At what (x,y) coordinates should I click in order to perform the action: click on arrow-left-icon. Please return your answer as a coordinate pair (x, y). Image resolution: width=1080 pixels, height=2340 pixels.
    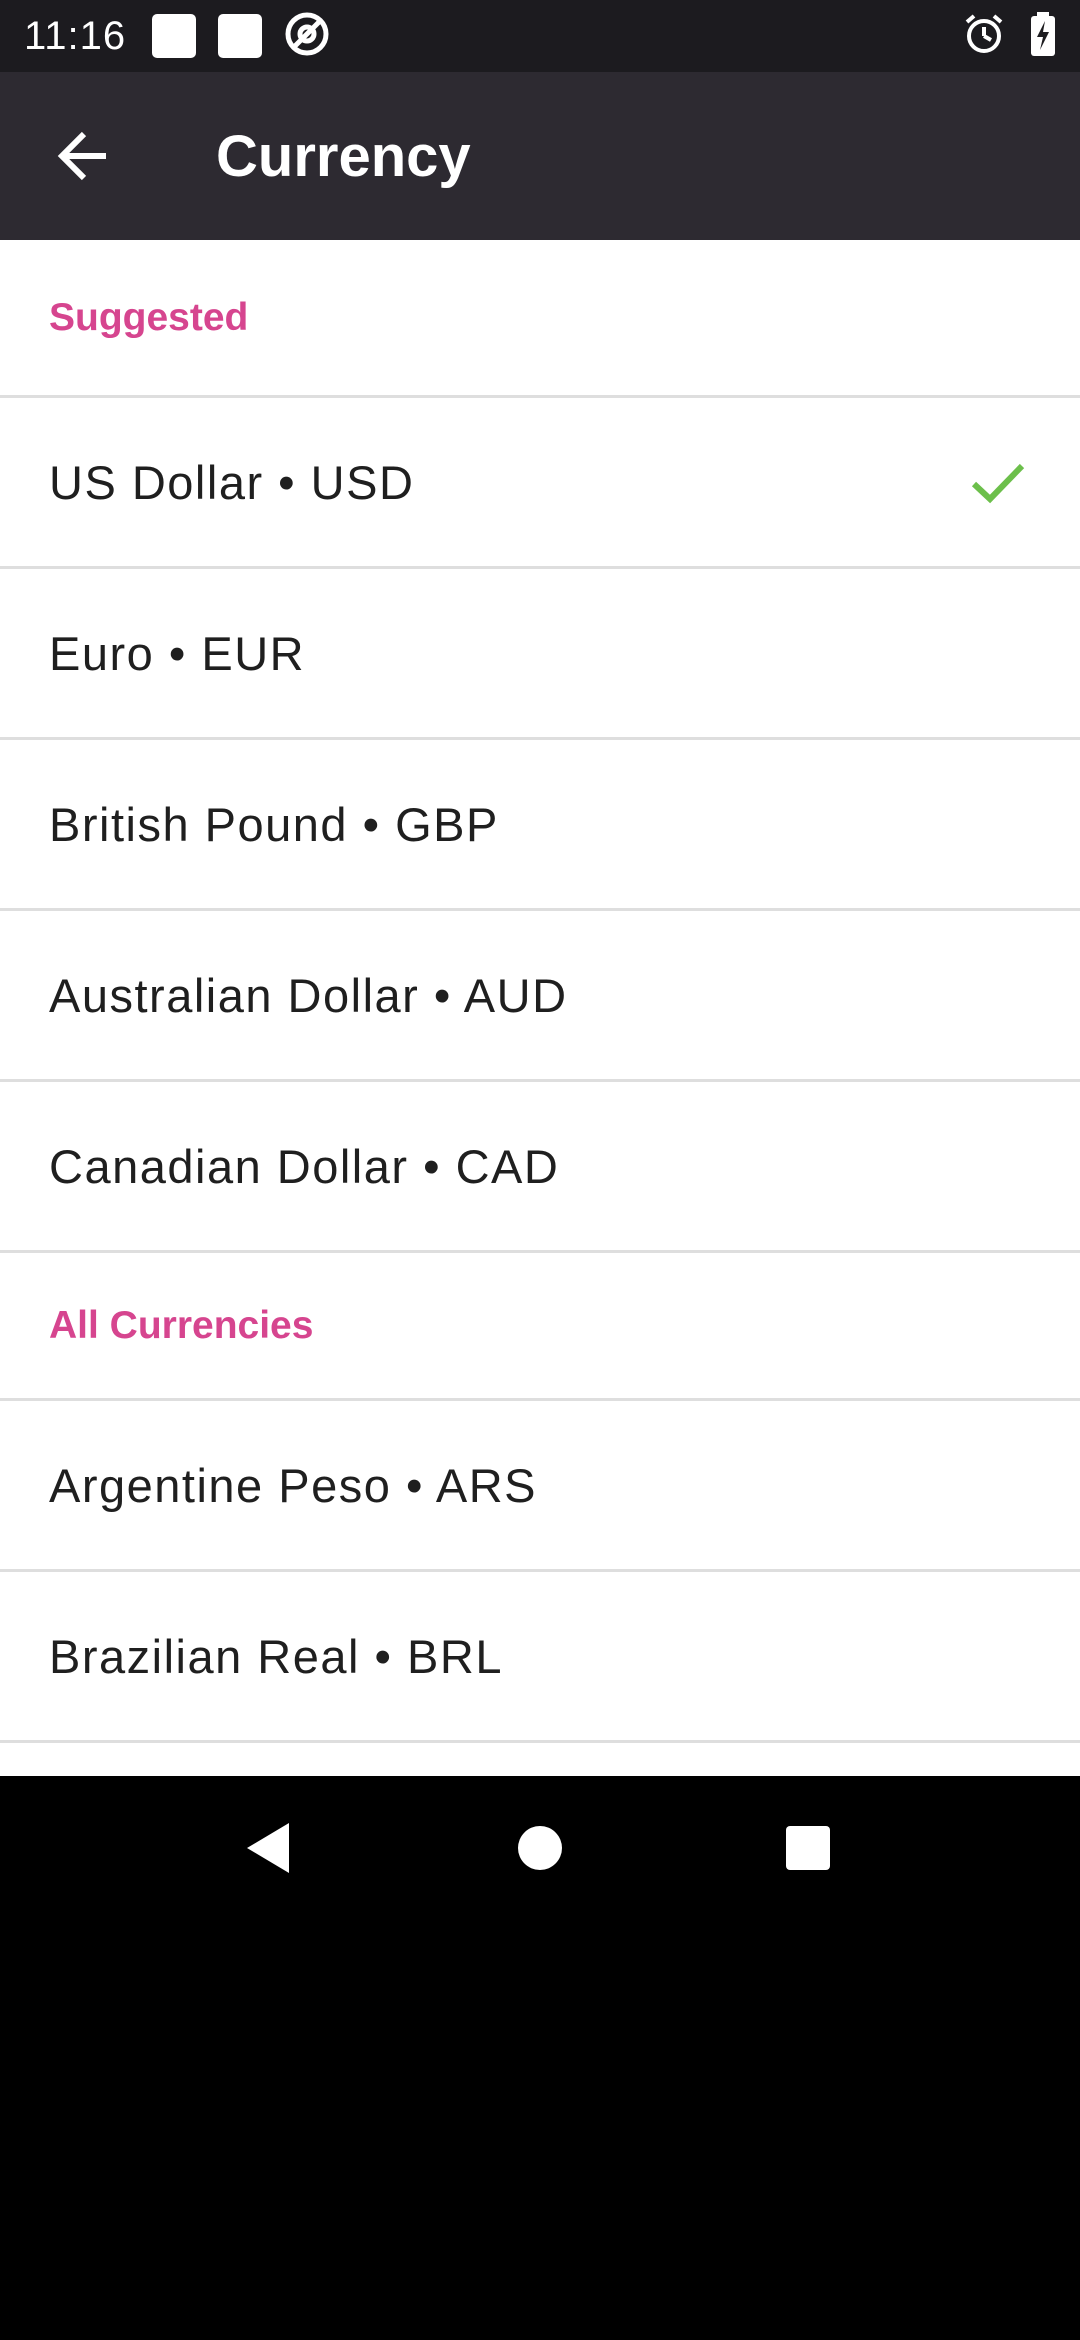
    Looking at the image, I should click on (81, 156).